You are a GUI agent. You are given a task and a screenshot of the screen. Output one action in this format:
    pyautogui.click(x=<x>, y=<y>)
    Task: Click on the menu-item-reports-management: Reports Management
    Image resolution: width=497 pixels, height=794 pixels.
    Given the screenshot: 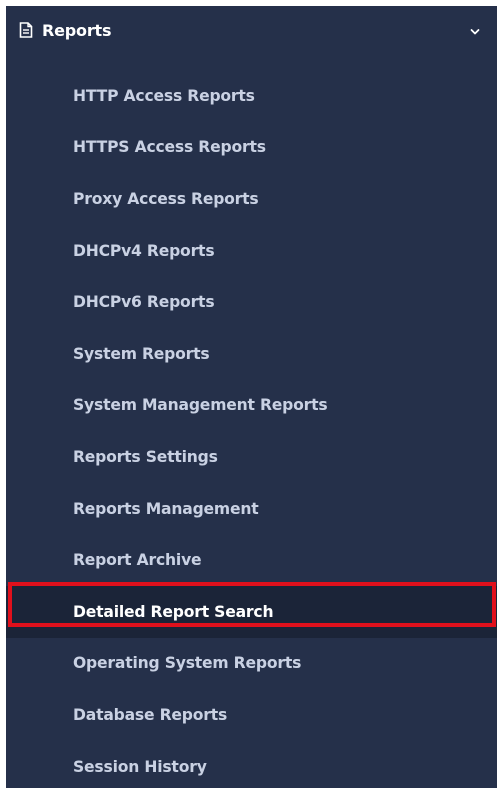 What is the action you would take?
    pyautogui.click(x=251, y=509)
    